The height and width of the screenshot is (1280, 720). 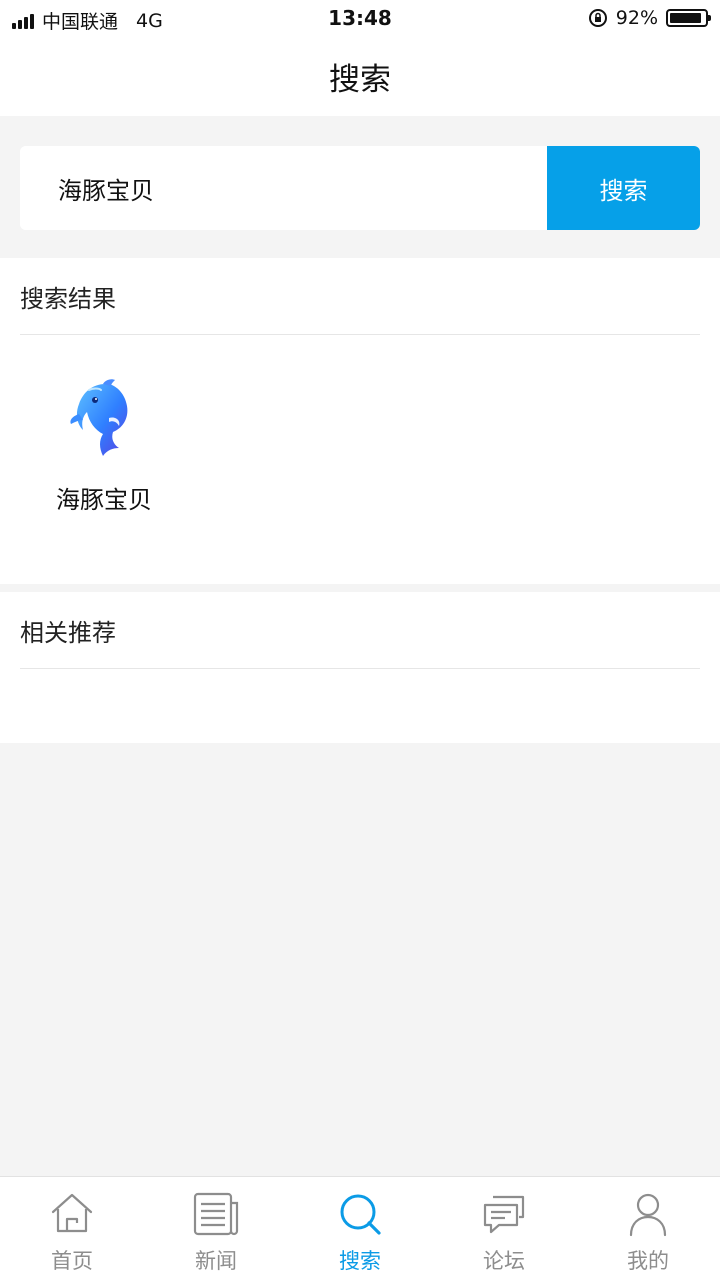 What do you see at coordinates (623, 188) in the screenshot?
I see `search-button: 搜索` at bounding box center [623, 188].